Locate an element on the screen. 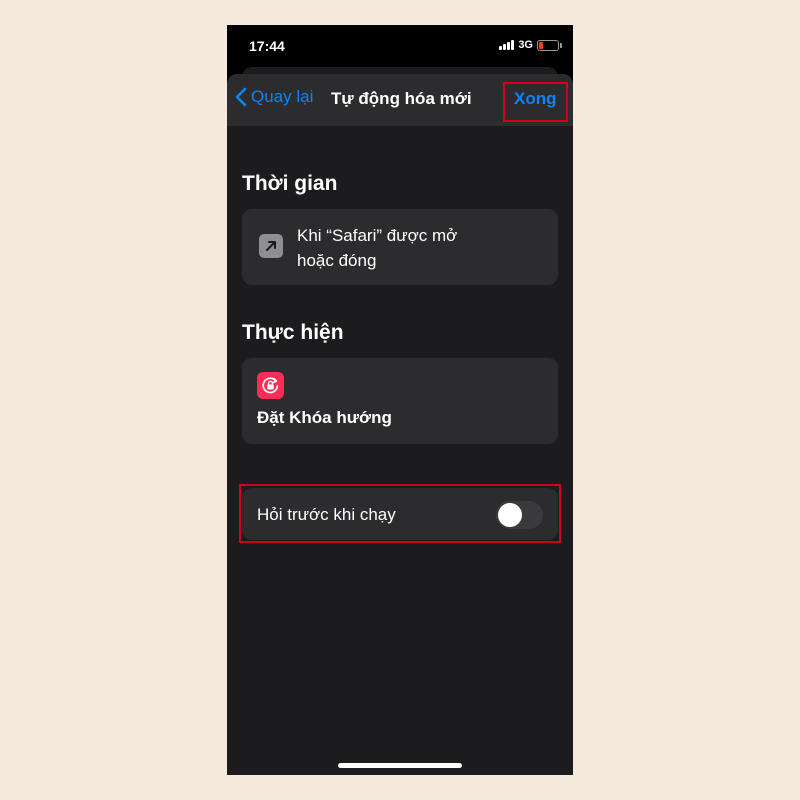 This screenshot has width=800, height=800. ask-before-running-highlight is located at coordinates (400, 513).